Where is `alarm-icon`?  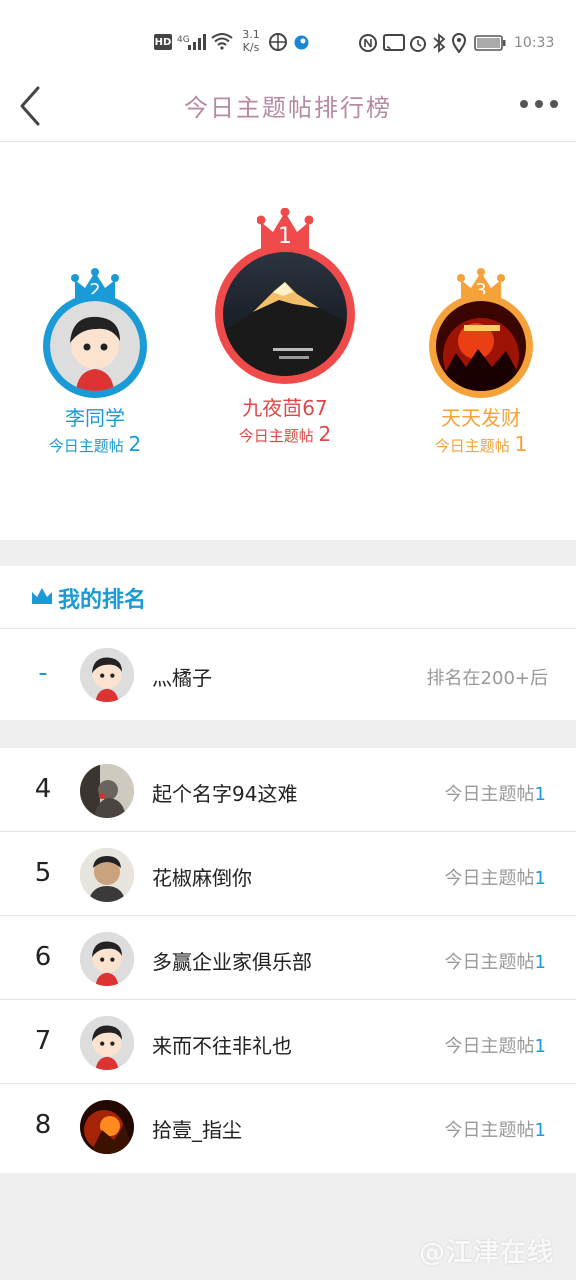 alarm-icon is located at coordinates (418, 44).